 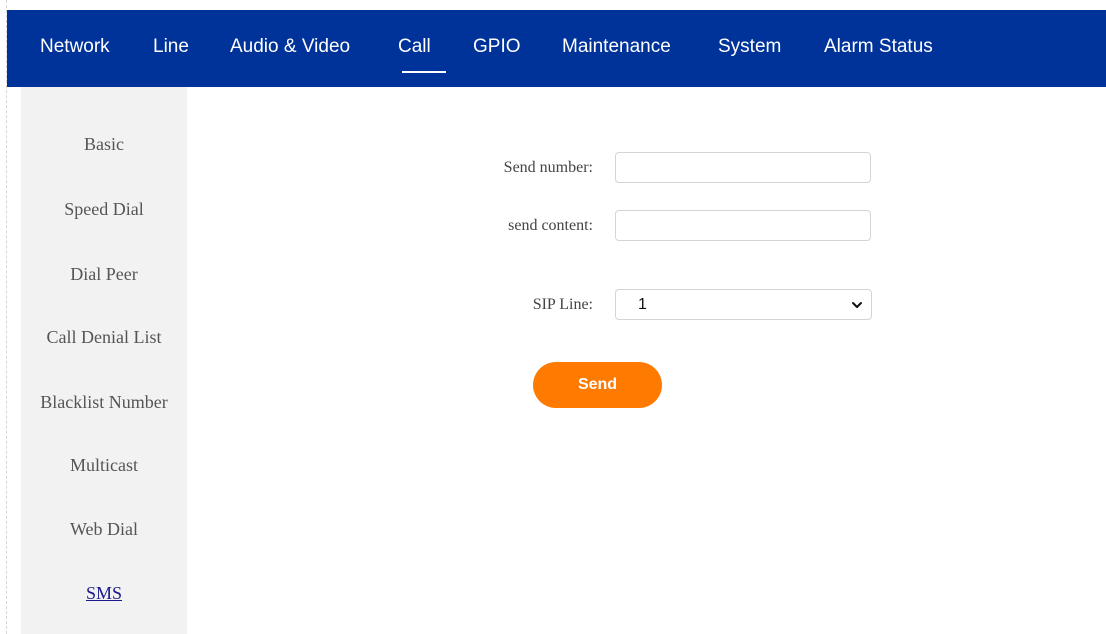 I want to click on nav-tab-line: Line, so click(x=171, y=47).